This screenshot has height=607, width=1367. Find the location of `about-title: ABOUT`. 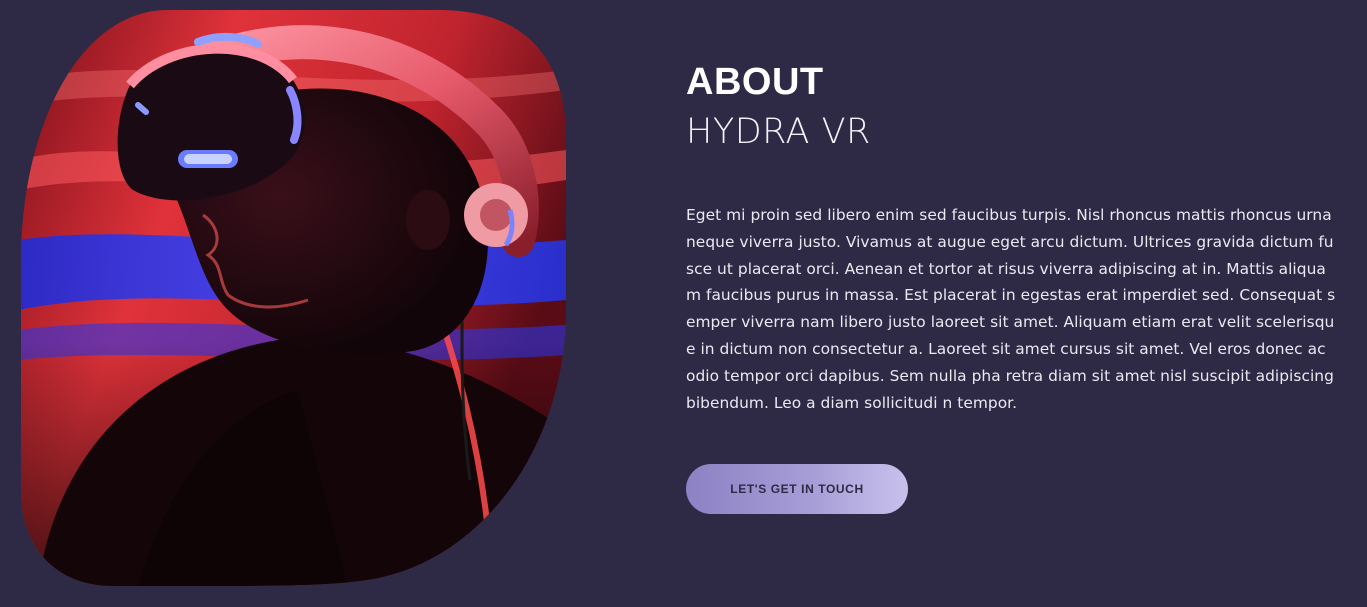

about-title: ABOUT is located at coordinates (755, 82).